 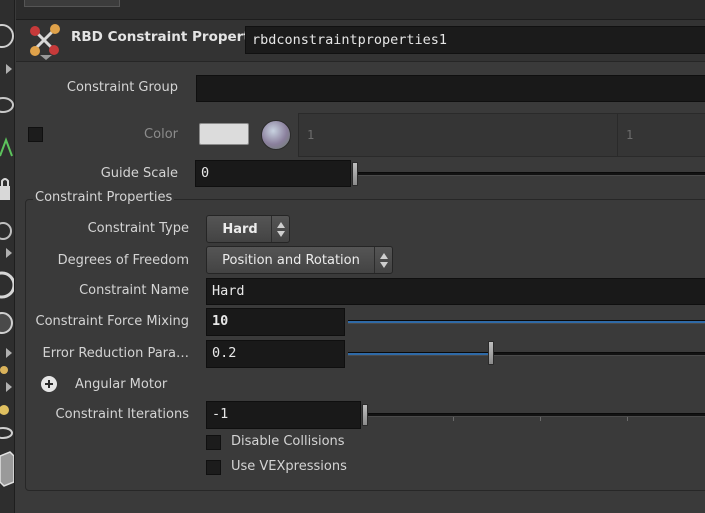 What do you see at coordinates (7, 36) in the screenshot?
I see `circle-tool-icon` at bounding box center [7, 36].